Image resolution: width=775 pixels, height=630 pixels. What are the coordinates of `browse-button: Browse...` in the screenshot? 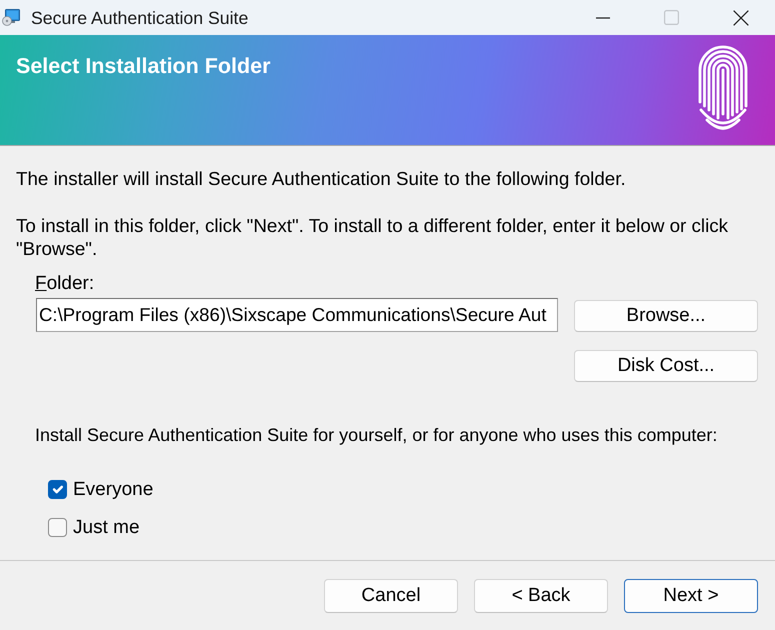 It's located at (666, 316).